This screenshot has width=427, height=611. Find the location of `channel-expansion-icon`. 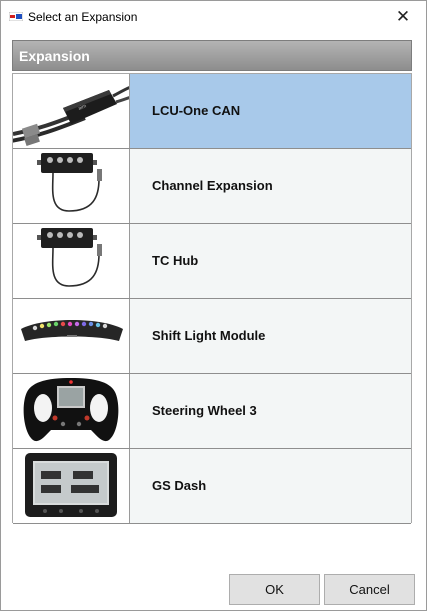

channel-expansion-icon is located at coordinates (71, 186).